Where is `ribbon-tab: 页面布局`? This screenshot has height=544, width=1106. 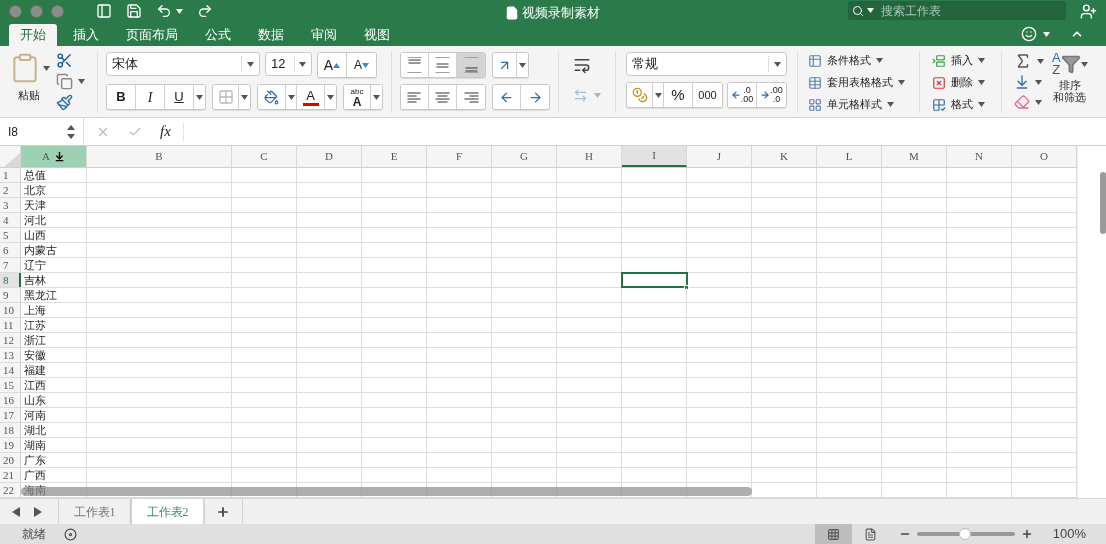 ribbon-tab: 页面布局 is located at coordinates (152, 35).